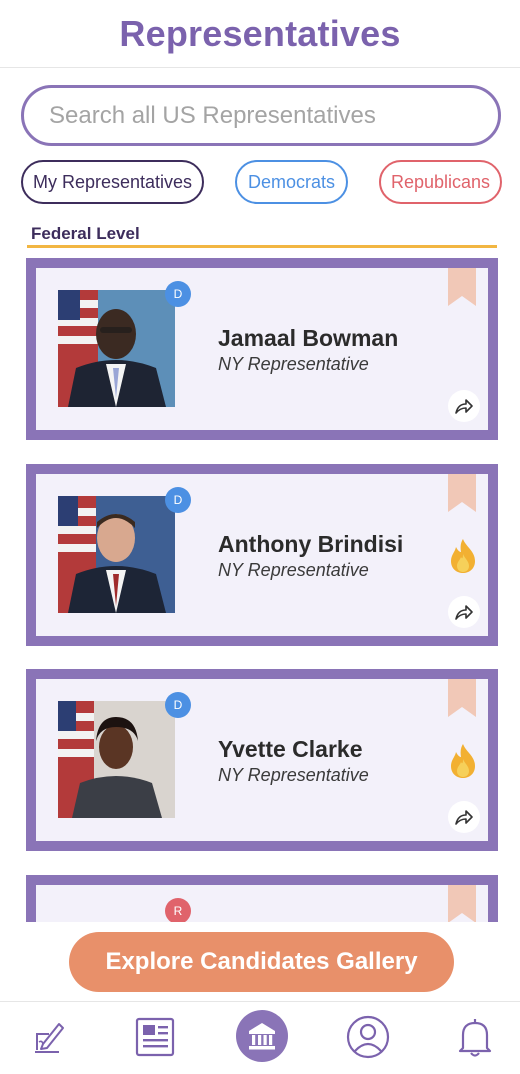  Describe the element at coordinates (291, 182) in the screenshot. I see `filter-democrats: Democrats` at that location.